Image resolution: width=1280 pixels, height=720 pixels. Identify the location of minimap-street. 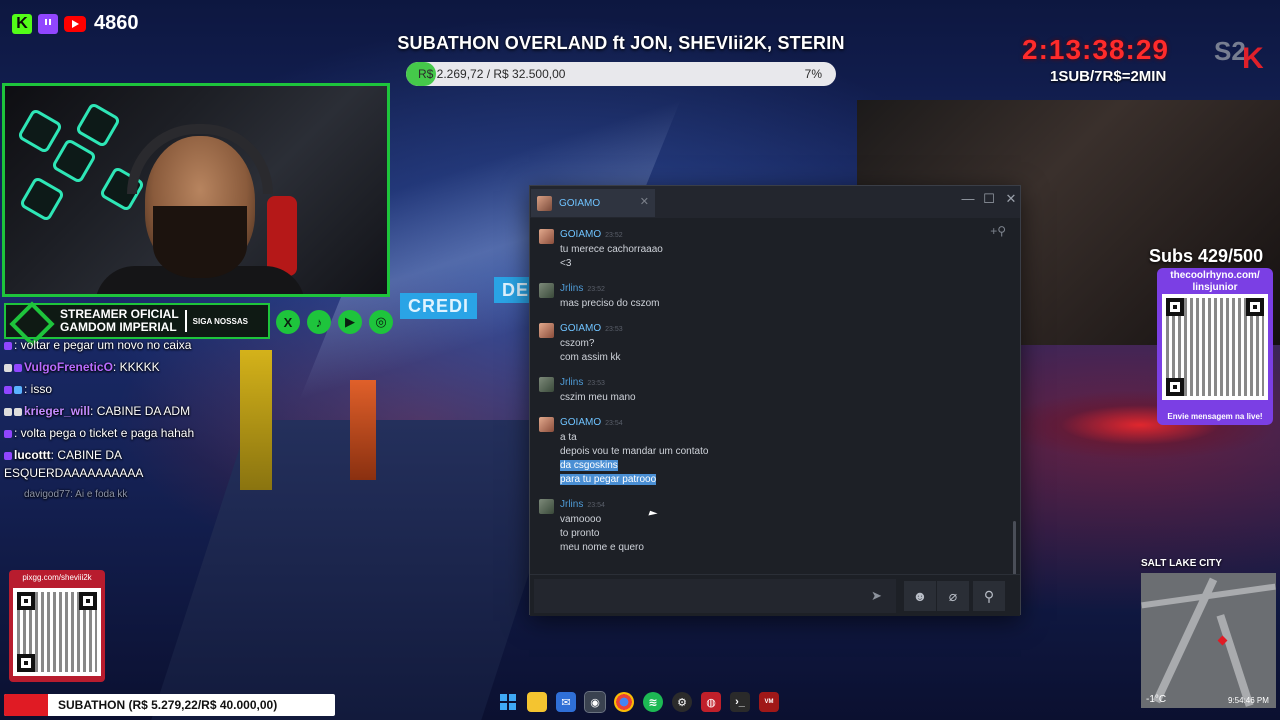
(1235, 660).